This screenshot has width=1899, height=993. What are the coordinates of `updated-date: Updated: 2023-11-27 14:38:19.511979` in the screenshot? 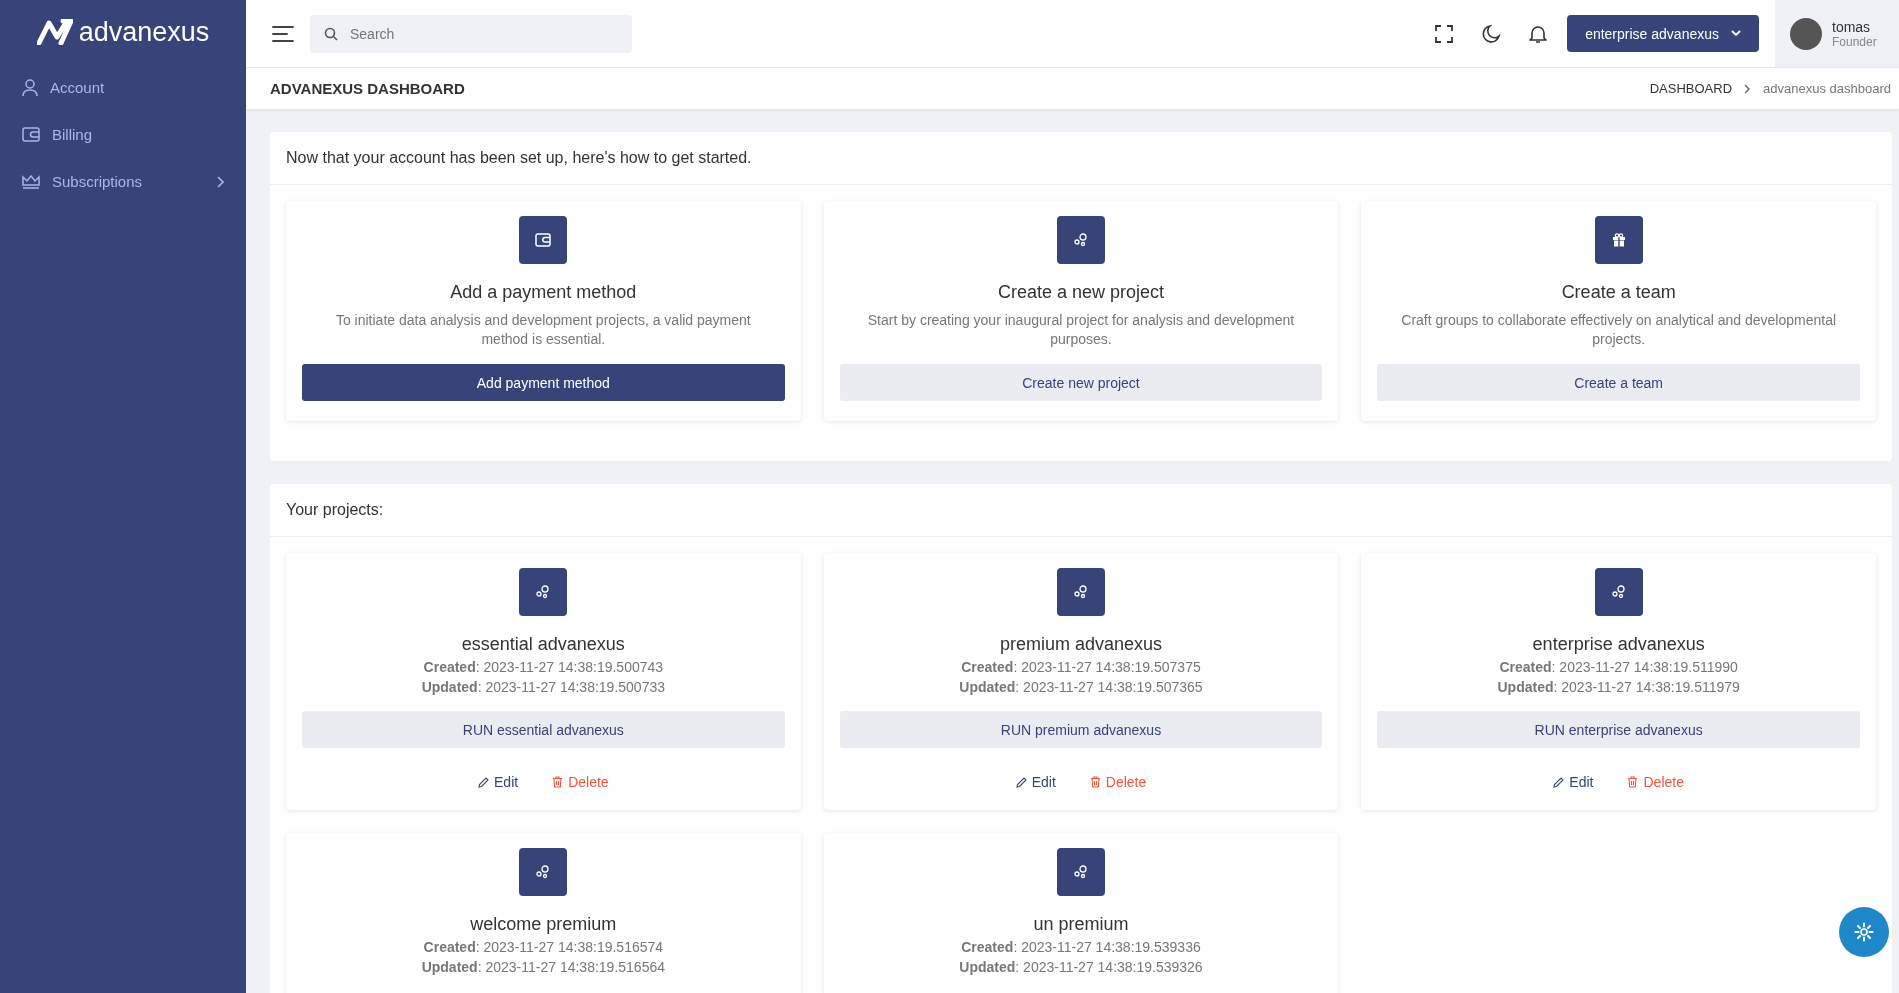 It's located at (1618, 687).